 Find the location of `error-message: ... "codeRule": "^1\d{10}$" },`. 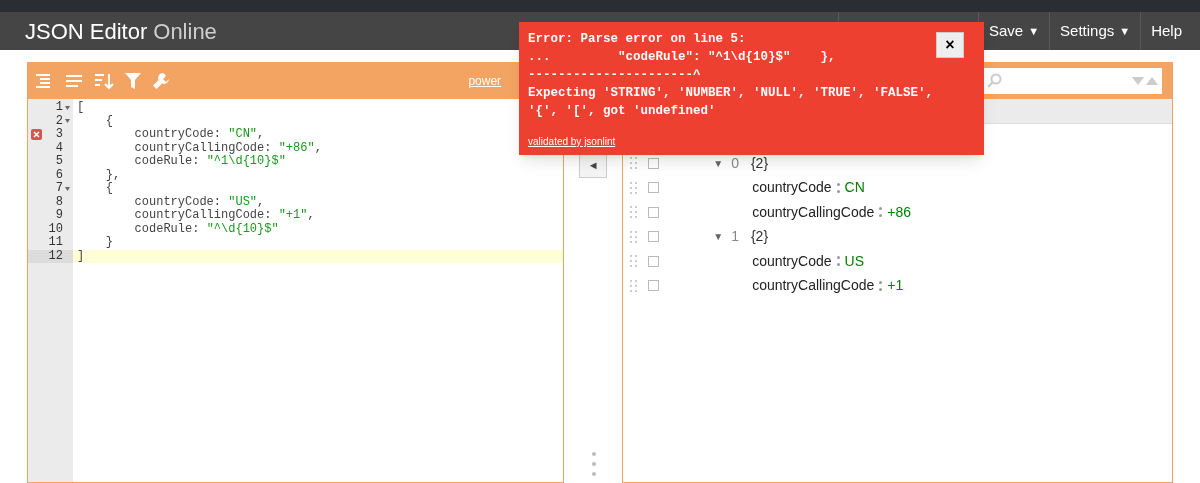

error-message: ... "codeRule": "^1\d{10}$" }, is located at coordinates (682, 57).